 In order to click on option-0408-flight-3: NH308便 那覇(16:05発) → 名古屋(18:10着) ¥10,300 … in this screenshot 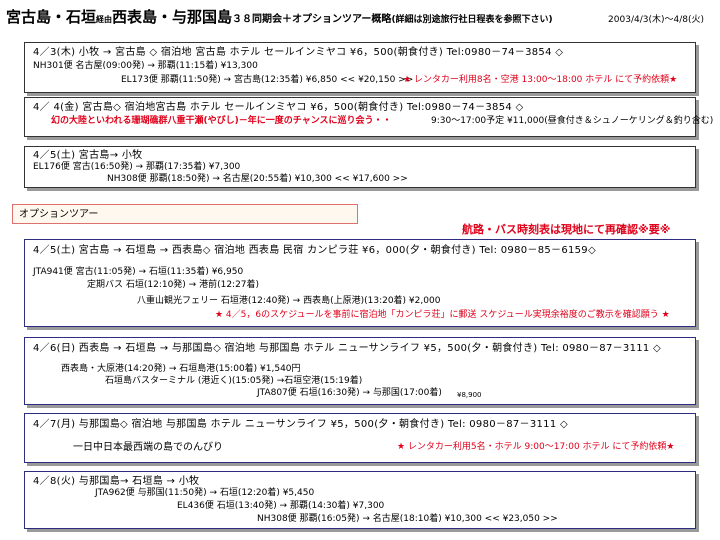, I will do `click(407, 519)`.